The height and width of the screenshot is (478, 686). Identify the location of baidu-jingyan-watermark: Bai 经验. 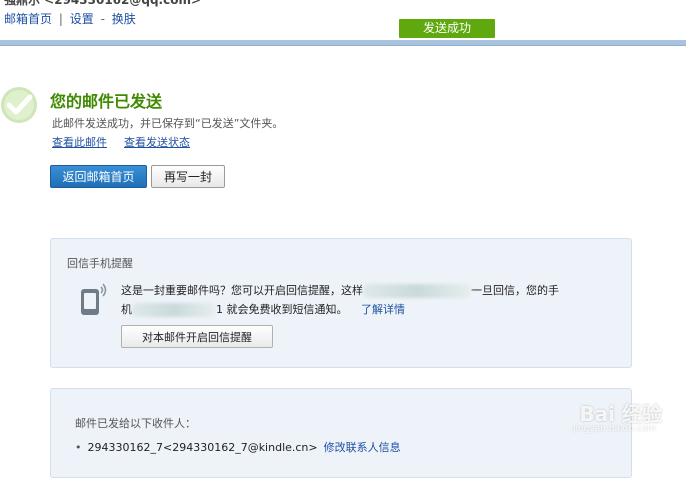
(620, 414).